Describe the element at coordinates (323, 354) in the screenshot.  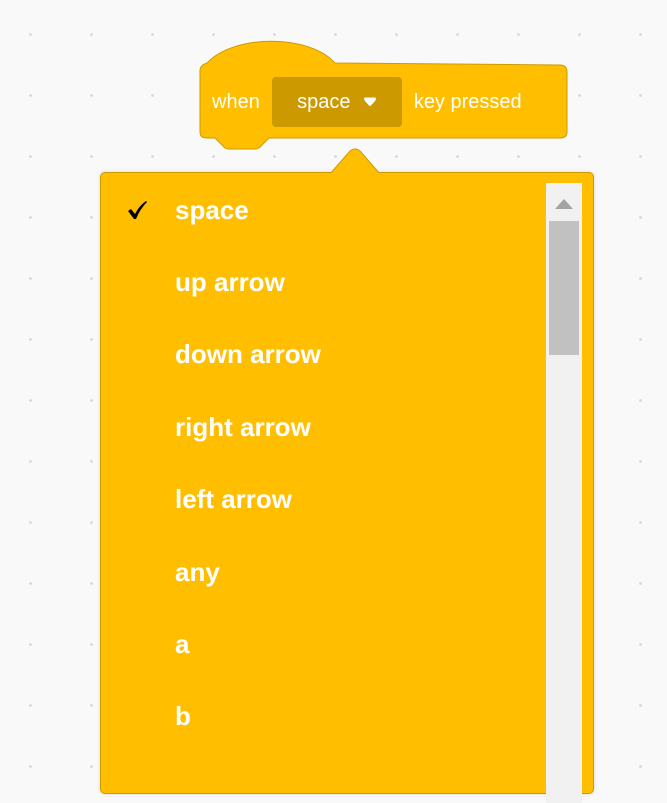
I see `menu-item-down-arrow: down arrow` at that location.